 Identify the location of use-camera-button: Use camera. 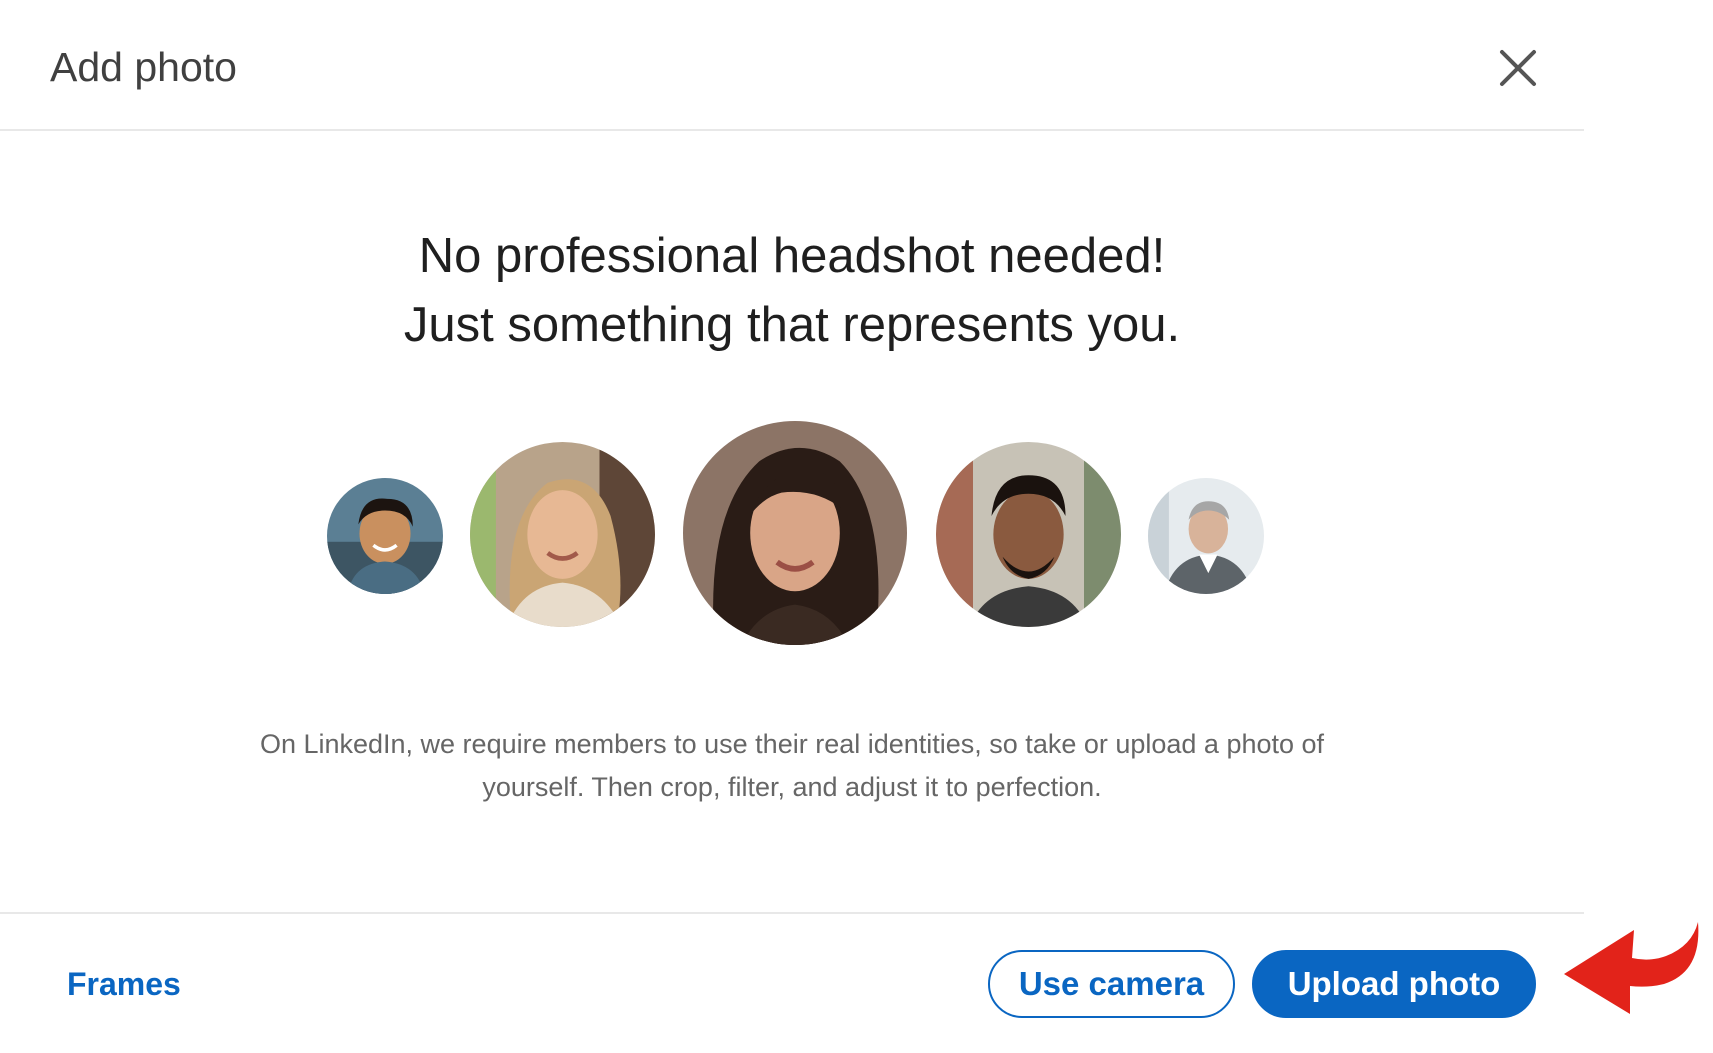
(1111, 984).